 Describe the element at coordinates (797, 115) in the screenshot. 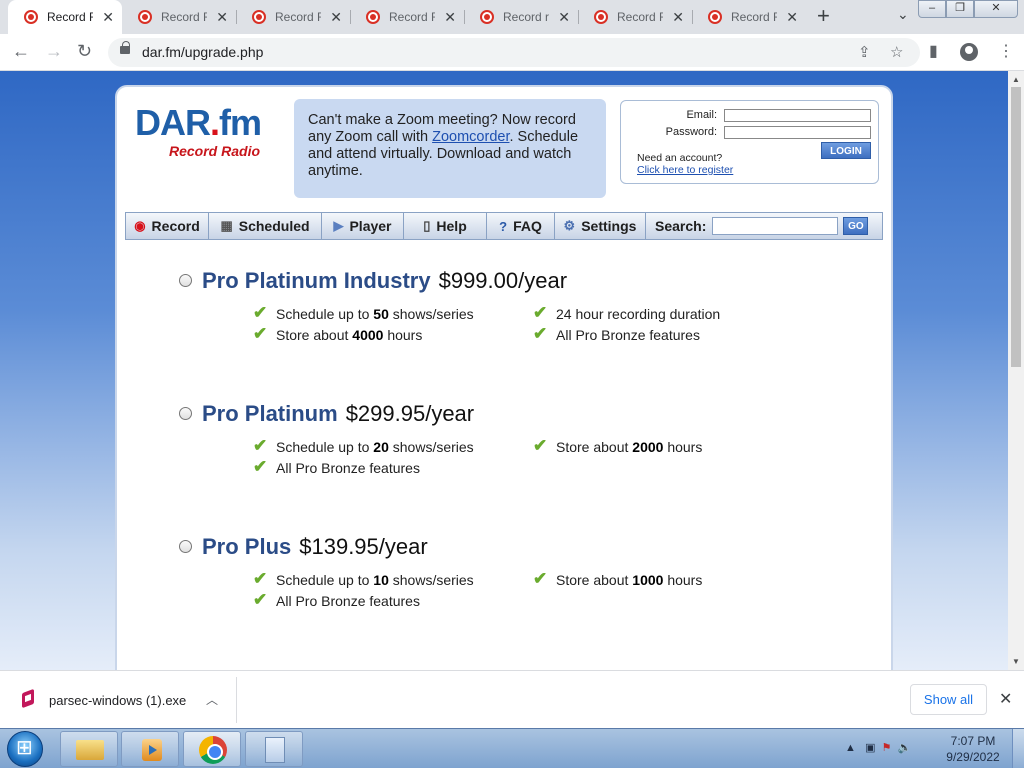

I see `email-field` at that location.